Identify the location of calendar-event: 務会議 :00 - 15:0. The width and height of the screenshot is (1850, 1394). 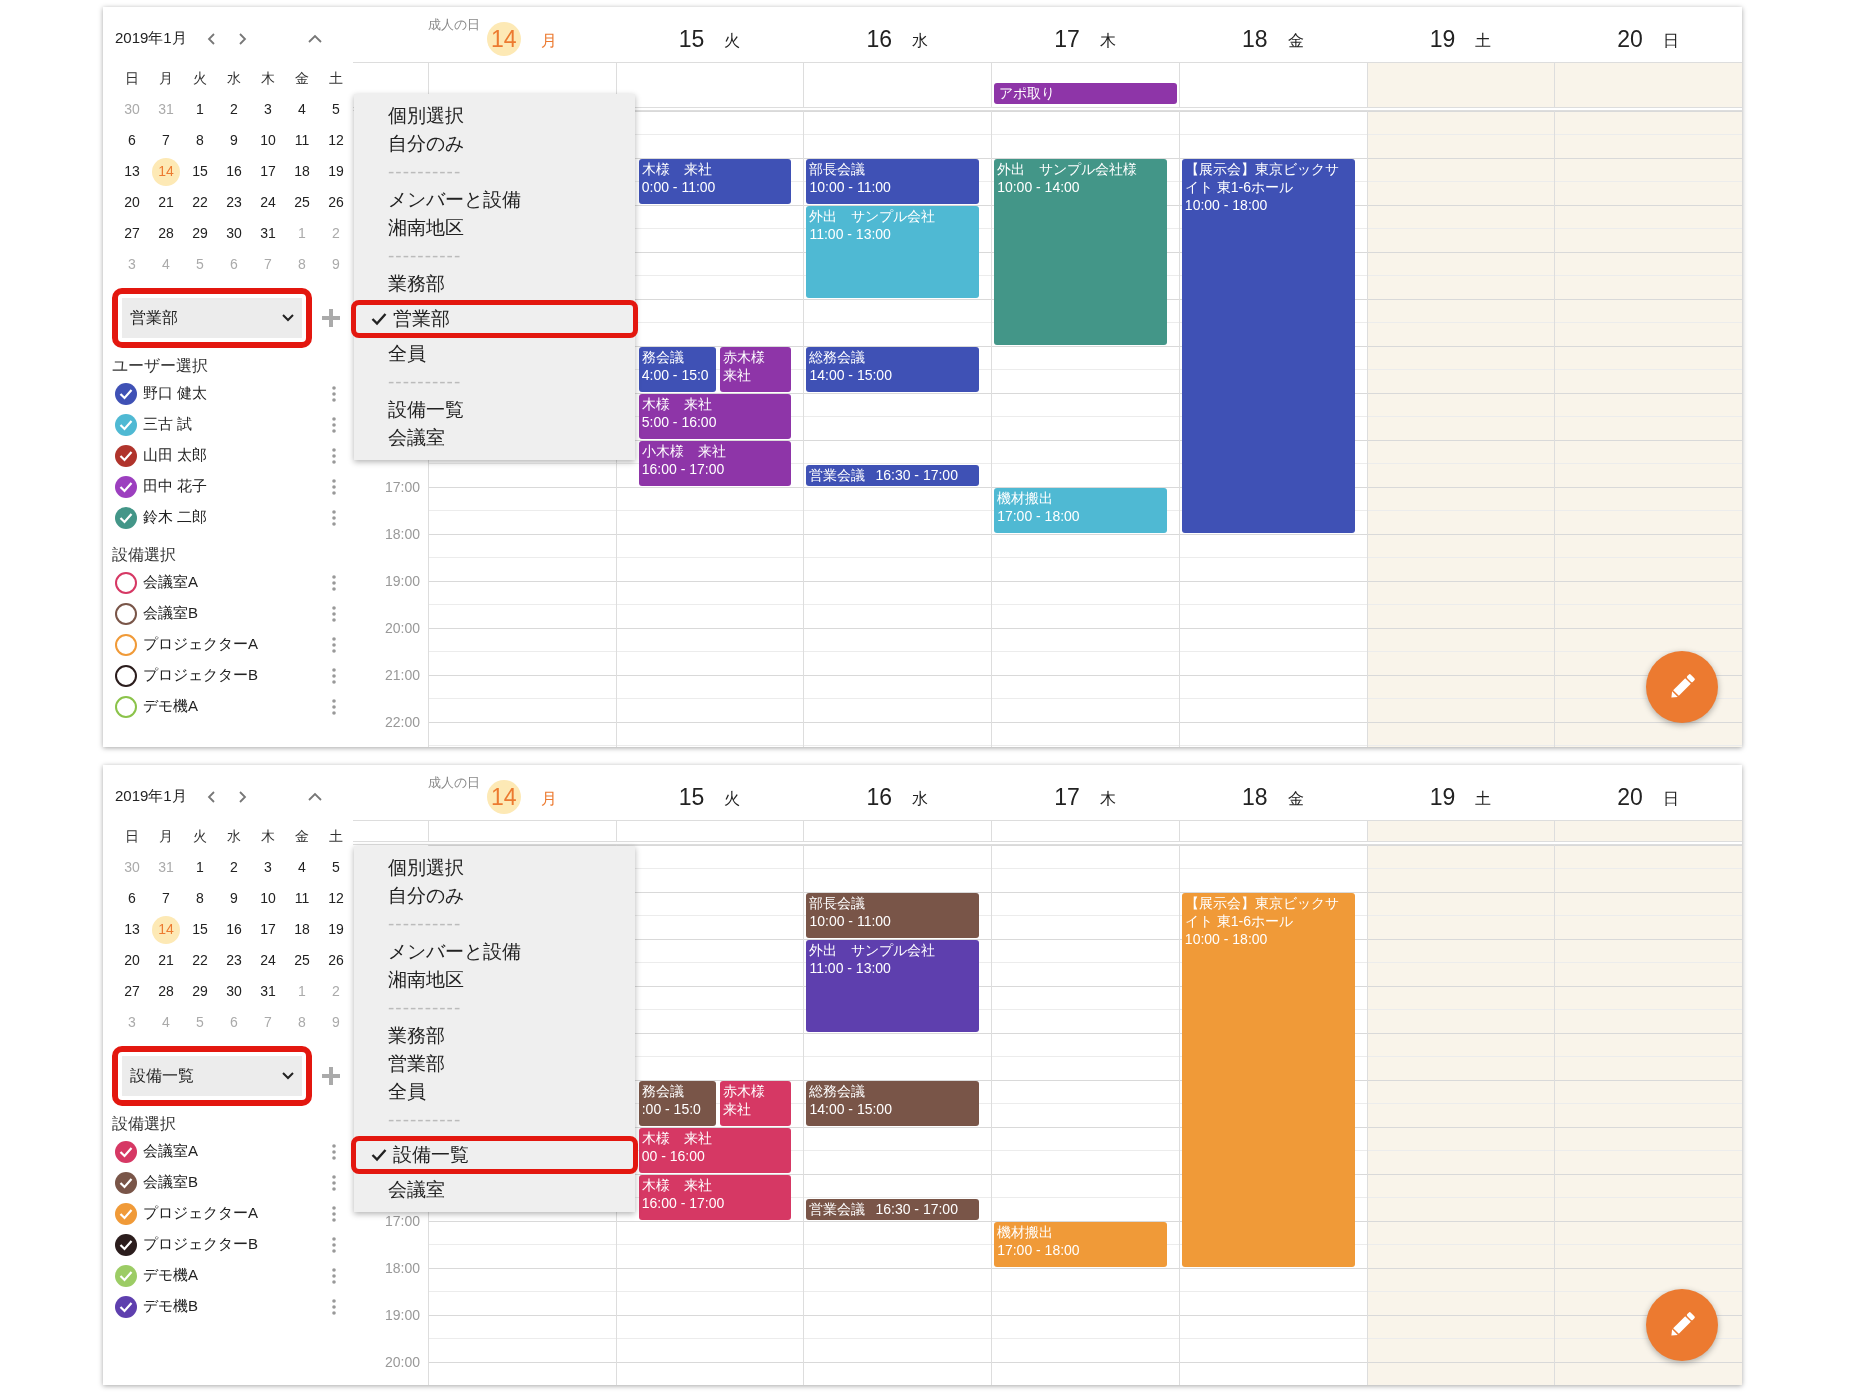
(677, 1103).